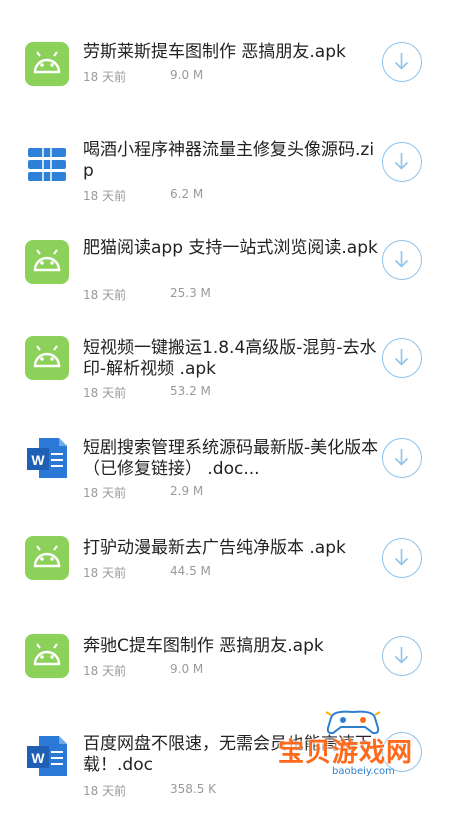 The height and width of the screenshot is (820, 450). Describe the element at coordinates (143, 195) in the screenshot. I see `file-meta: 18 天前 6.2 M` at that location.